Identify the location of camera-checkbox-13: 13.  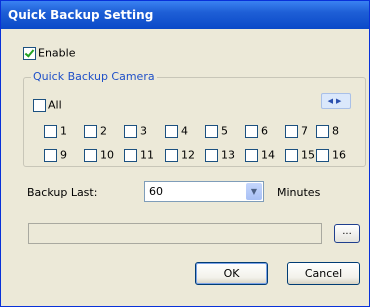
(220, 155).